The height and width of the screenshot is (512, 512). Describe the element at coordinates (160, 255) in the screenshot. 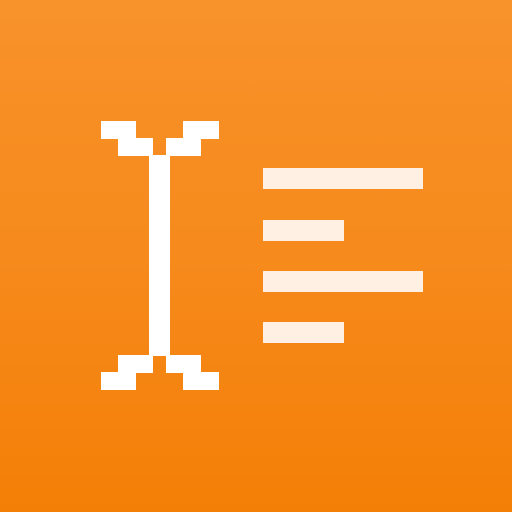

I see `i-beam-cursor-icon` at that location.